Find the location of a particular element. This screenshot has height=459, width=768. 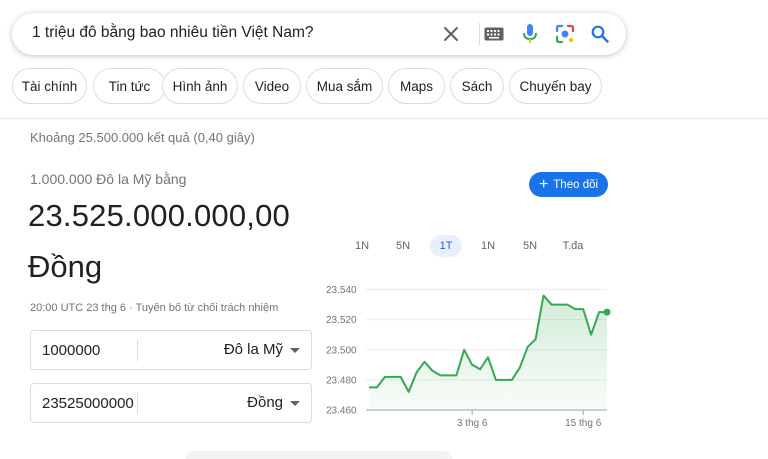

chip-maps: Maps is located at coordinates (416, 86).